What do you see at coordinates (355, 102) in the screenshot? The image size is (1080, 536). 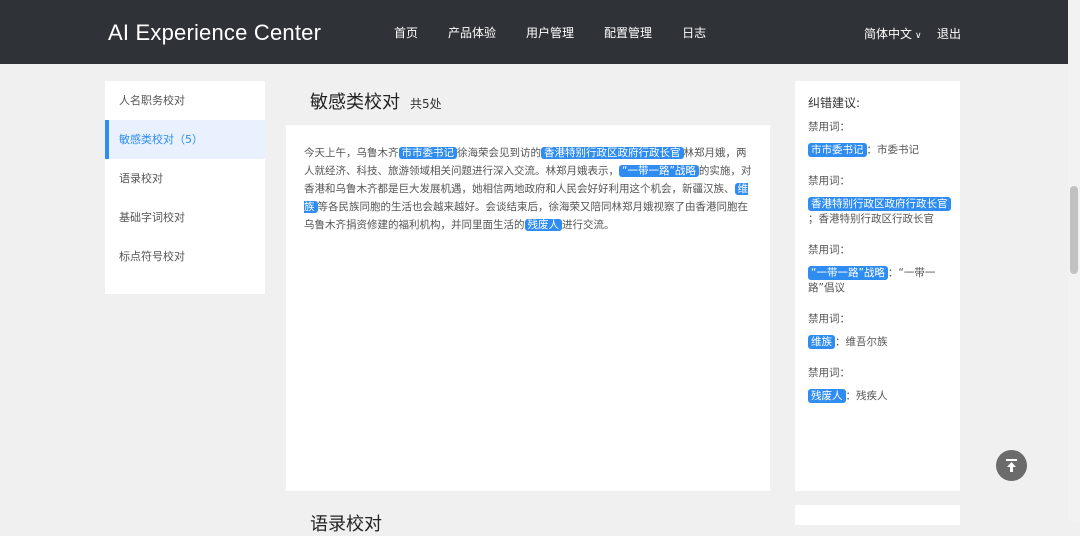 I see `section-title-text: 敏感类校对` at bounding box center [355, 102].